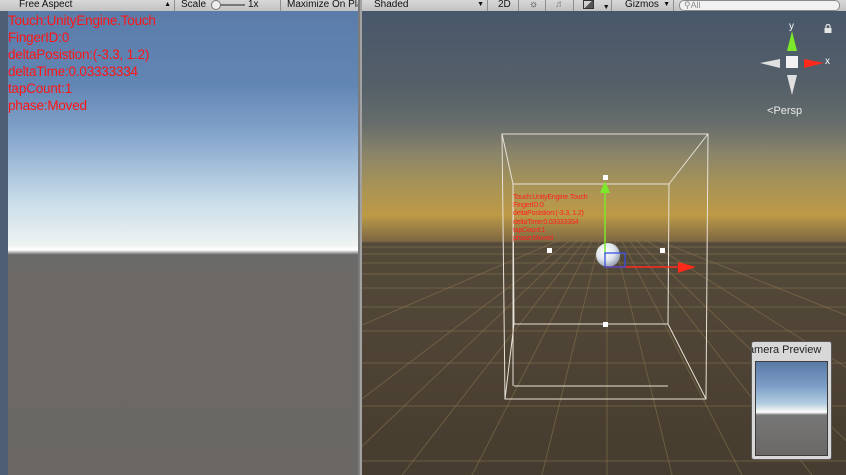  What do you see at coordinates (194, 5) in the screenshot?
I see `scale-label: Scale` at bounding box center [194, 5].